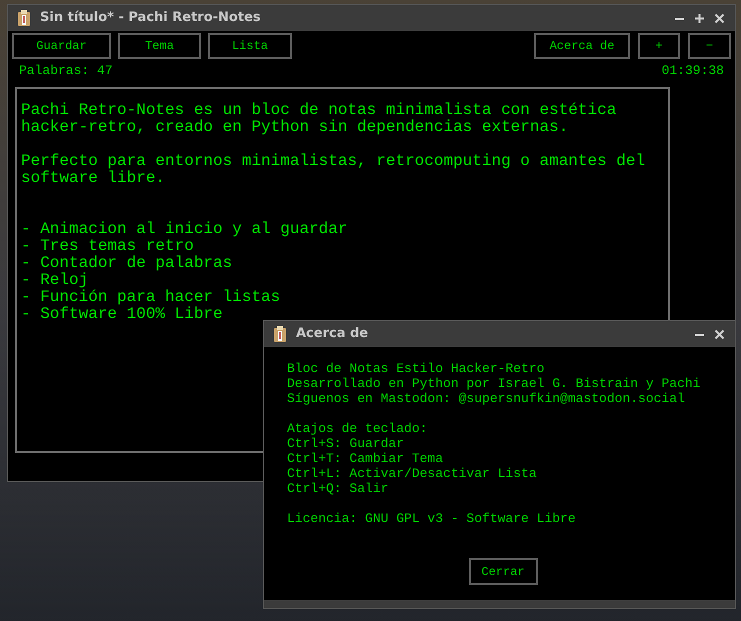 Image resolution: width=741 pixels, height=621 pixels. I want to click on word-count: Palabras: 47, so click(66, 71).